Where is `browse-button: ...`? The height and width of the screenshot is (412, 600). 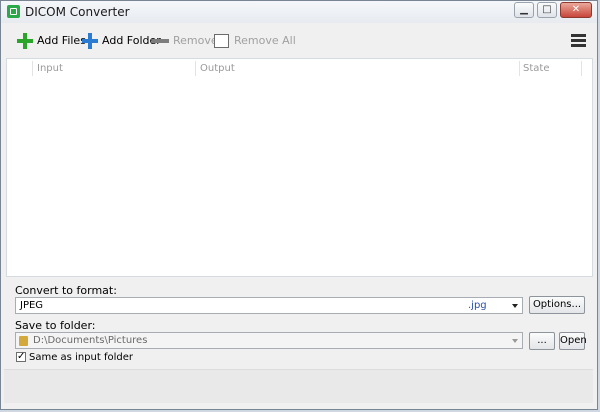
browse-button: ... is located at coordinates (542, 341).